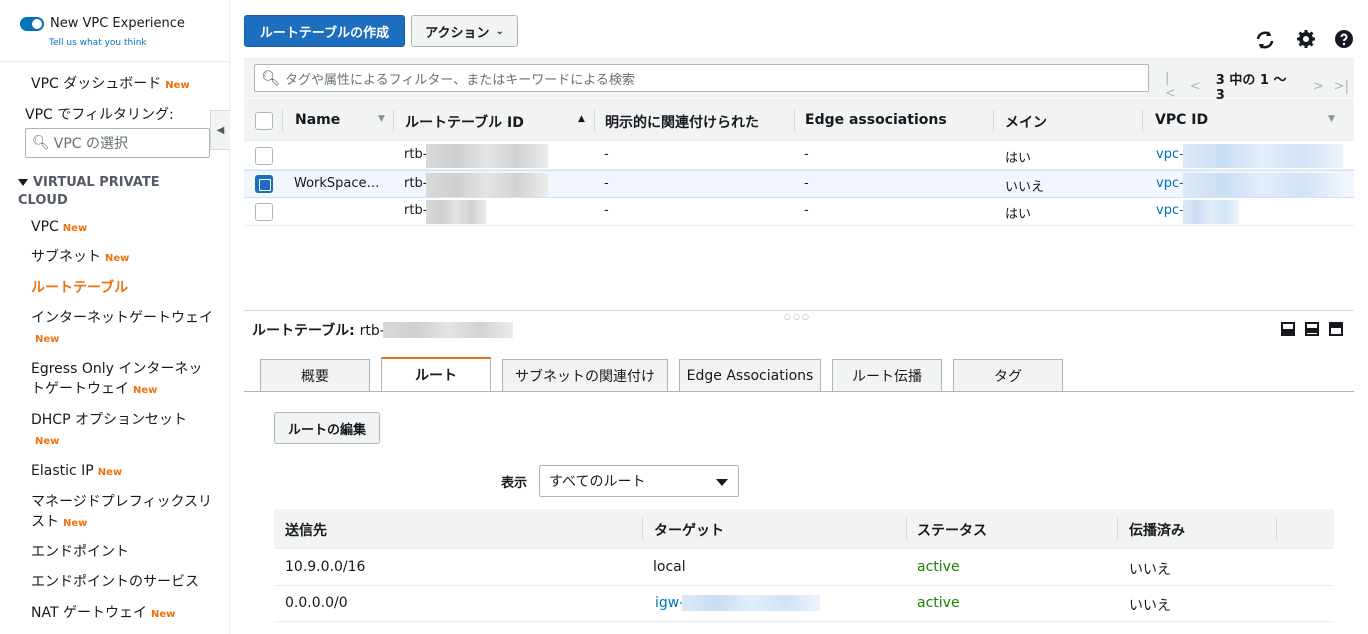  I want to click on refresh-icon, so click(1265, 42).